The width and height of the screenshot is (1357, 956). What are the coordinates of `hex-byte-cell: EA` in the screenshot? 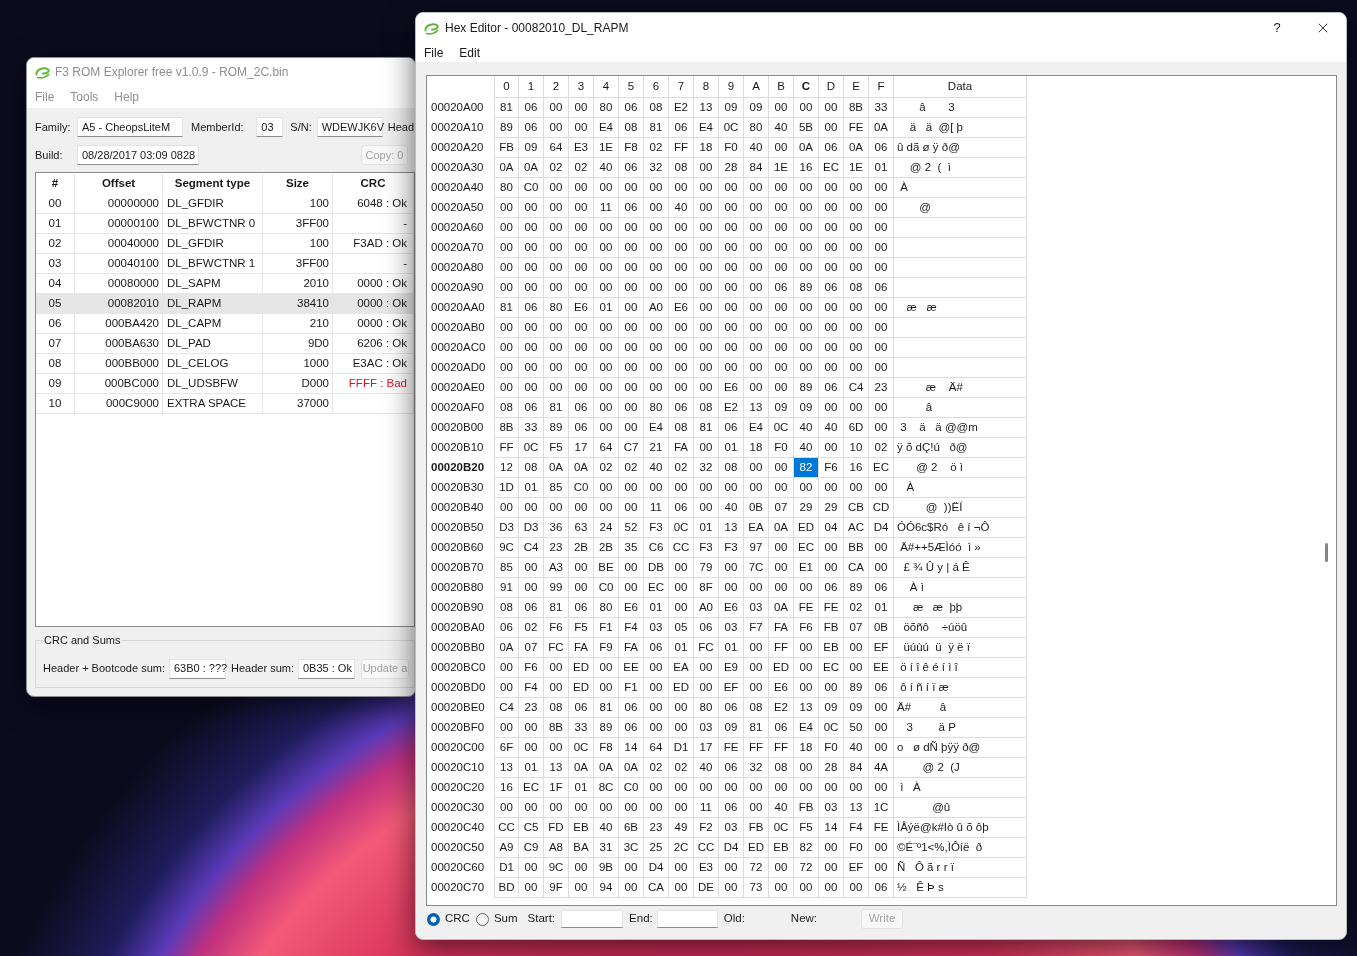 It's located at (681, 668).